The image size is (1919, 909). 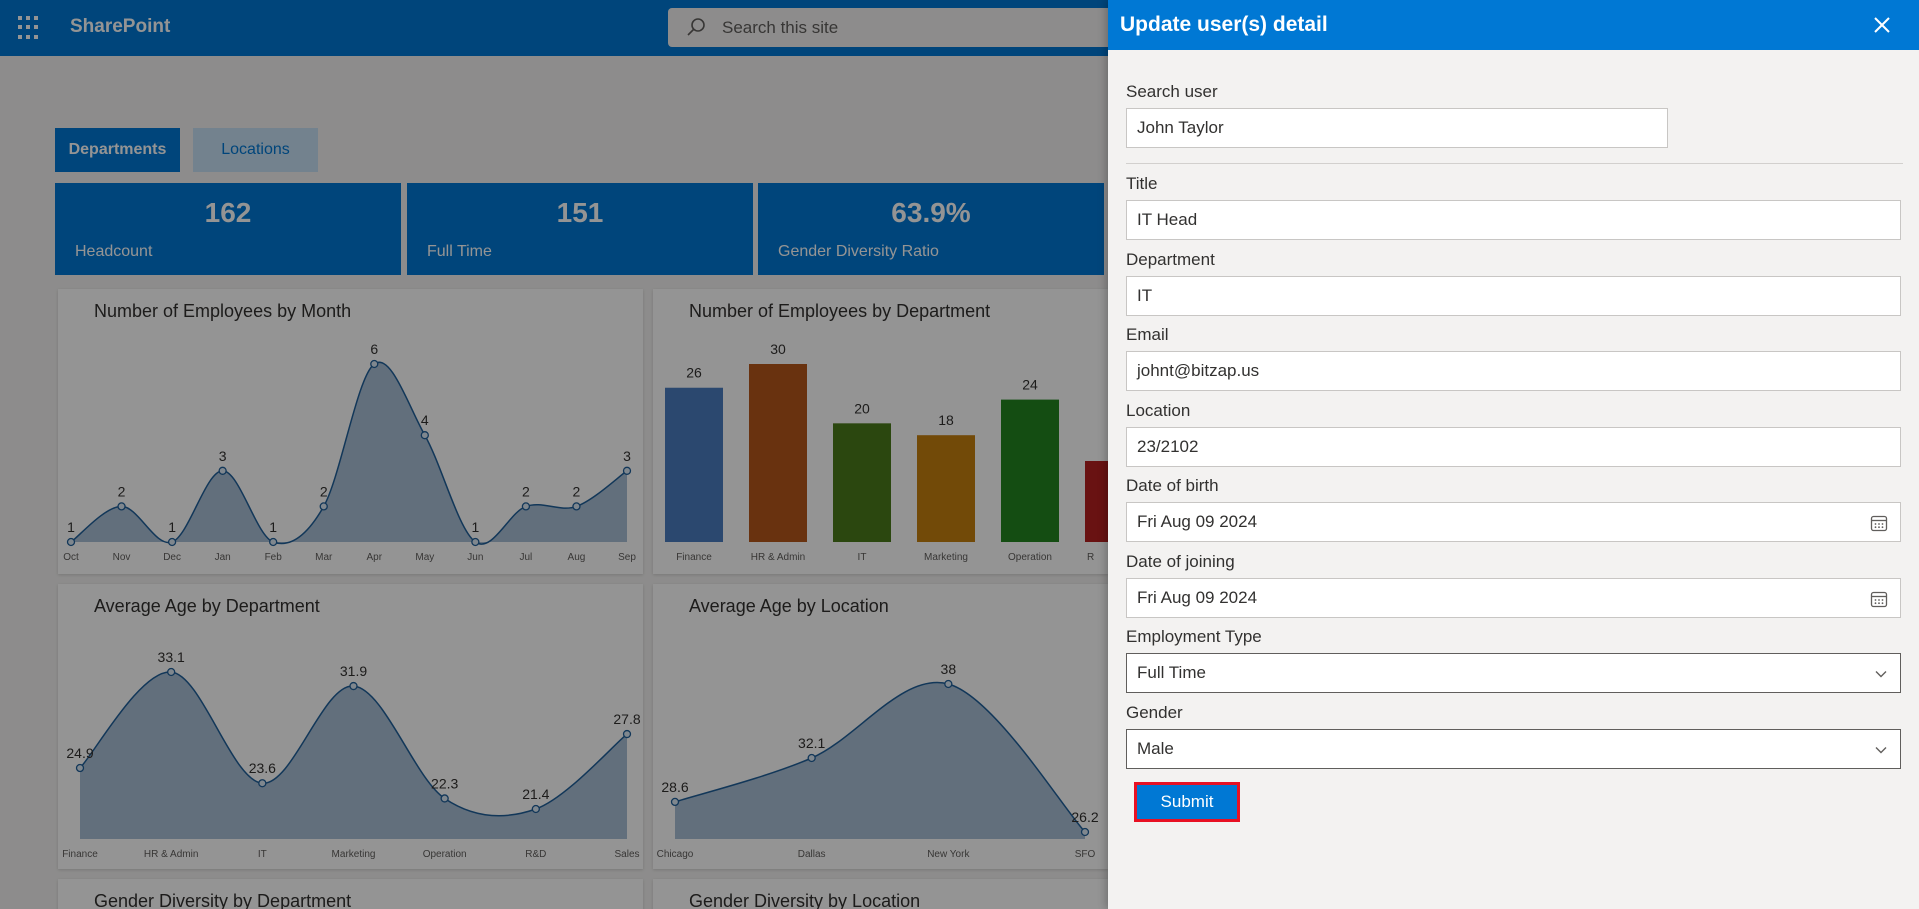 What do you see at coordinates (1197, 521) in the screenshot?
I see `date-of-birth-value: Fri Aug 09 2024` at bounding box center [1197, 521].